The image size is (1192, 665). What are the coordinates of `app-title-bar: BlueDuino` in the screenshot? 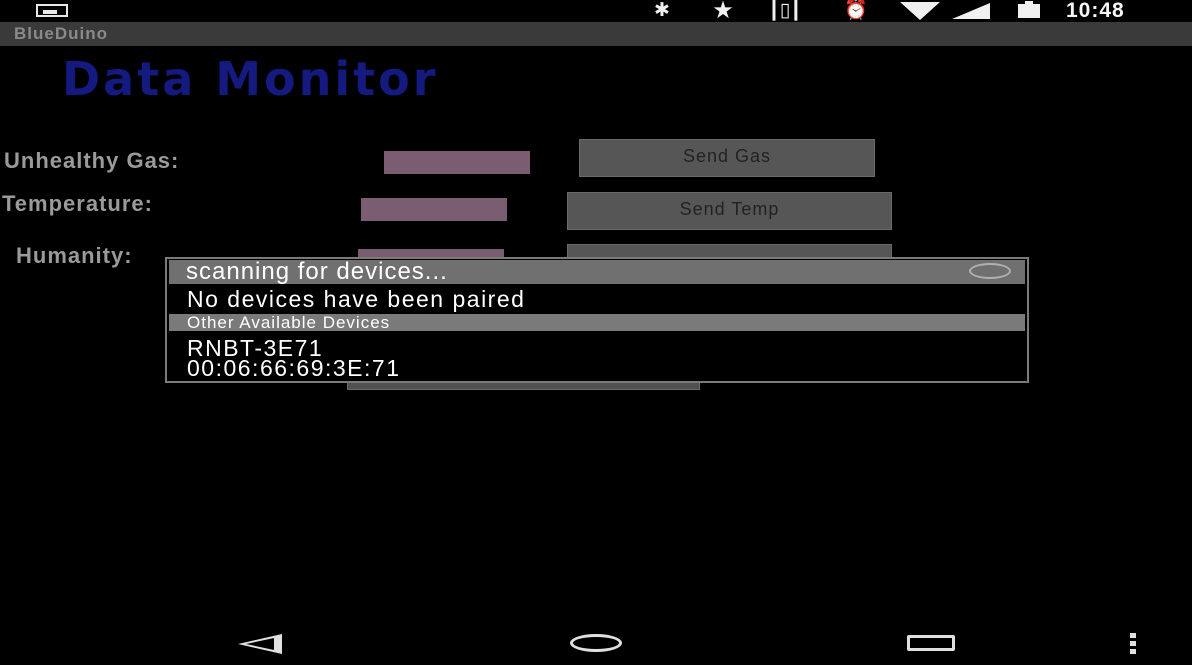 It's located at (596, 34).